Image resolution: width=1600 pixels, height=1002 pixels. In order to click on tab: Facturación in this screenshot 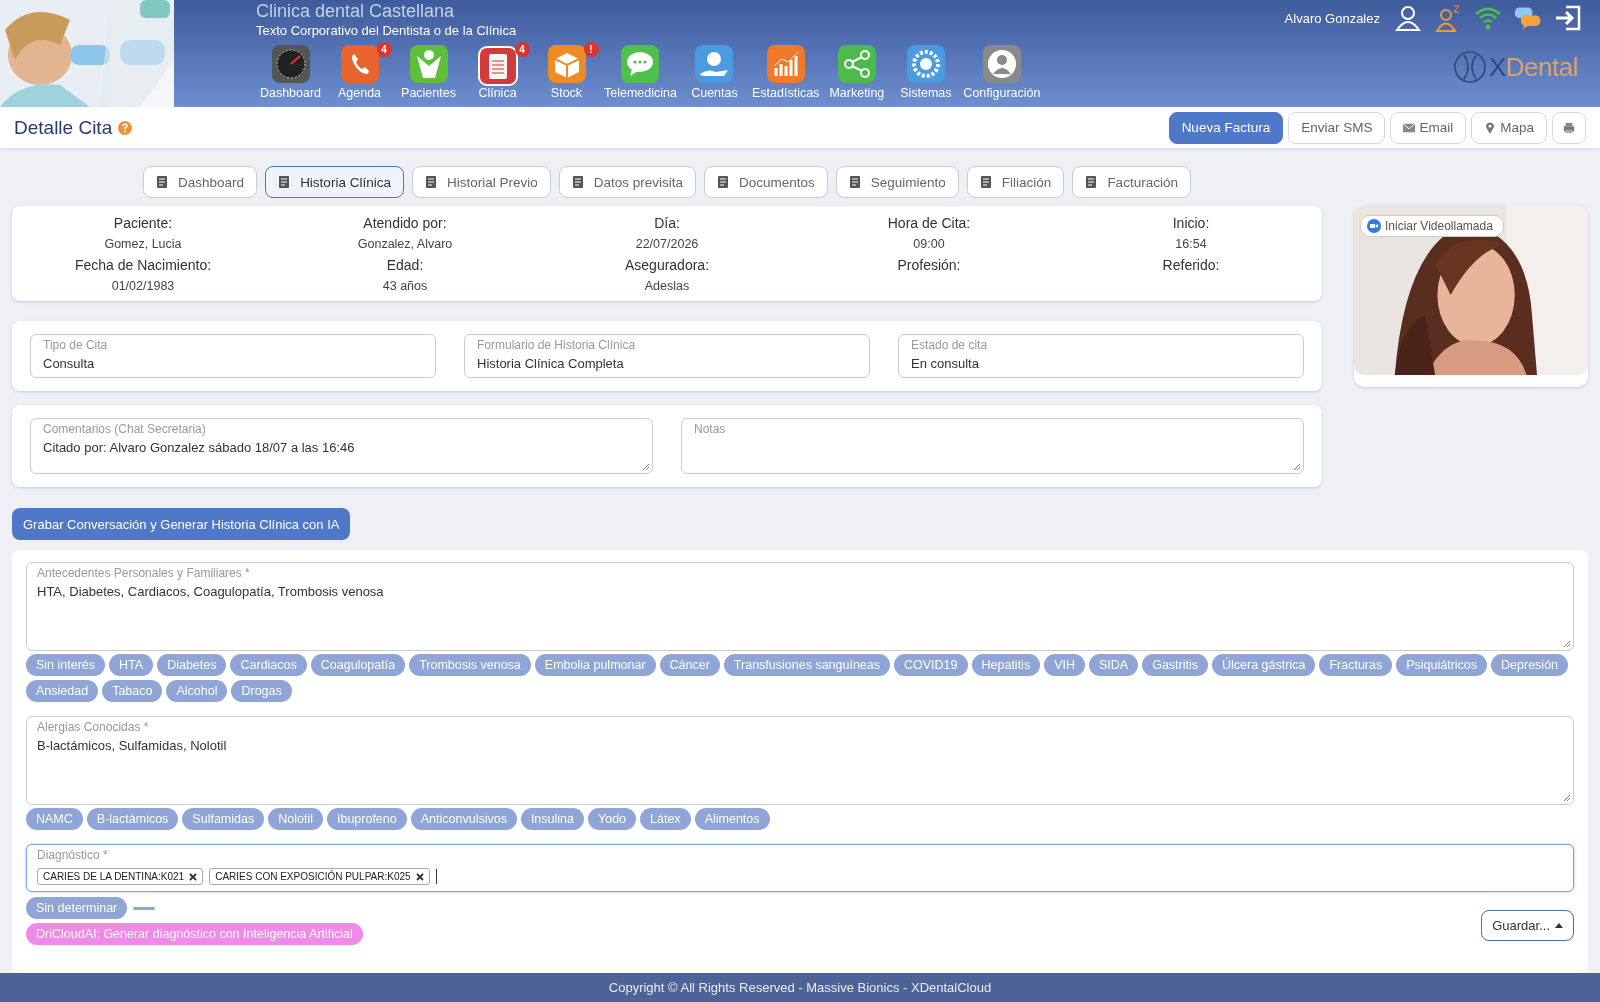, I will do `click(1131, 182)`.